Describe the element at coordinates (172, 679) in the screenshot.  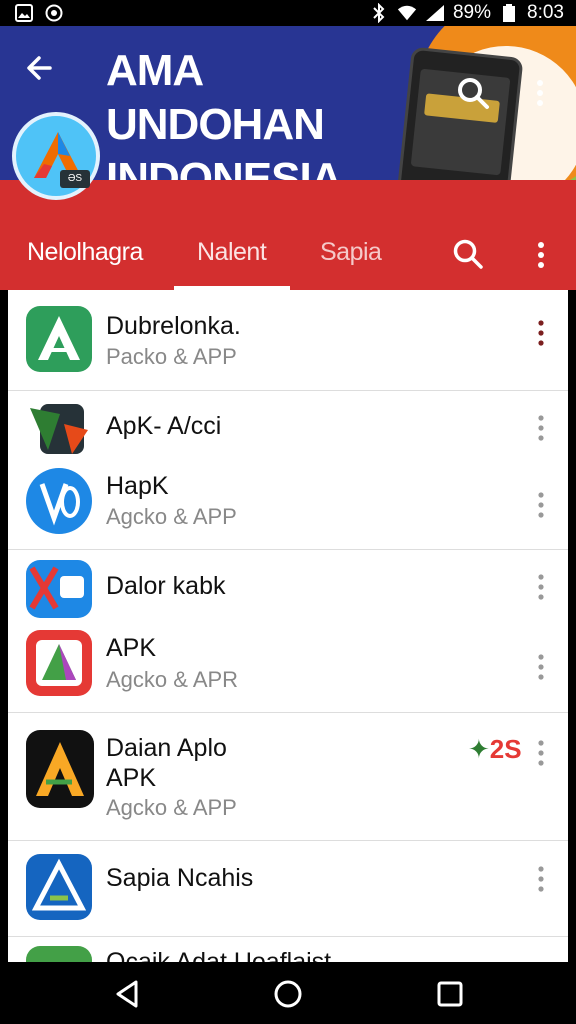
I see `app-subtitle: Agcko & APR` at that location.